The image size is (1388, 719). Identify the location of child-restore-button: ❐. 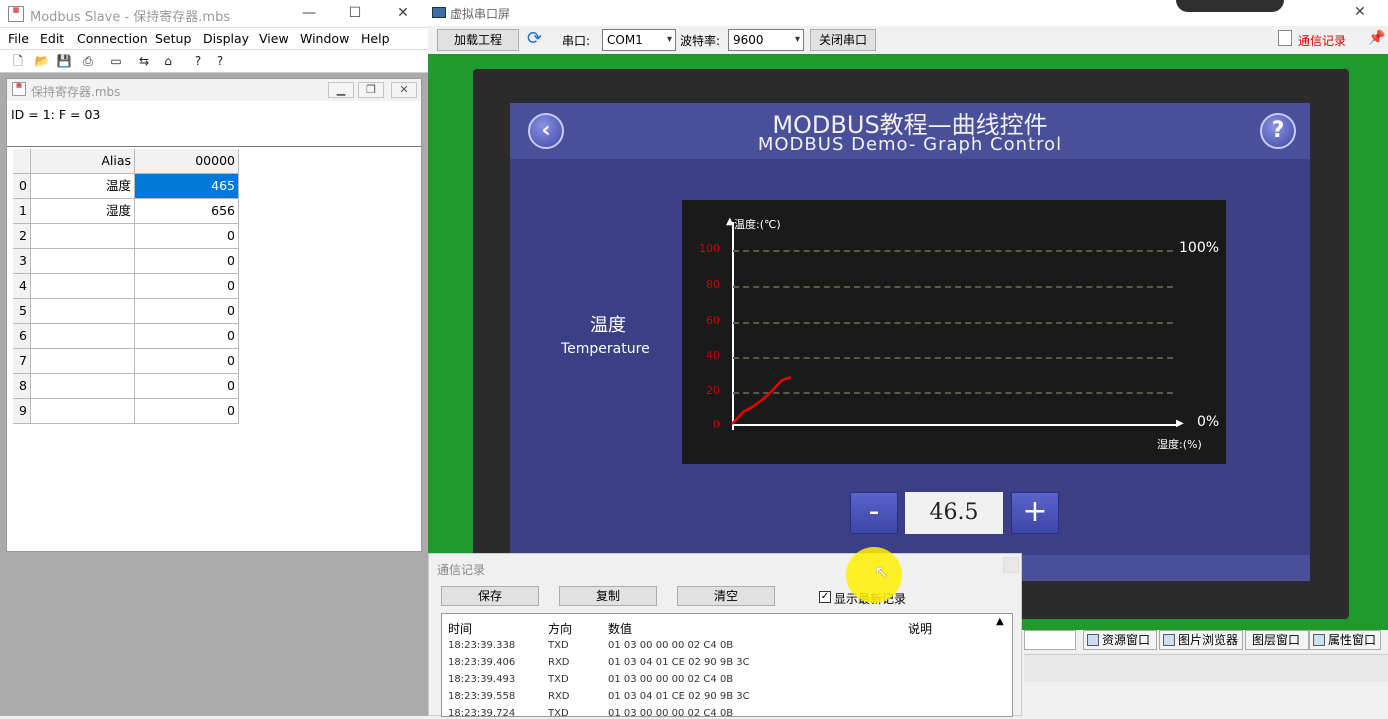
(371, 90).